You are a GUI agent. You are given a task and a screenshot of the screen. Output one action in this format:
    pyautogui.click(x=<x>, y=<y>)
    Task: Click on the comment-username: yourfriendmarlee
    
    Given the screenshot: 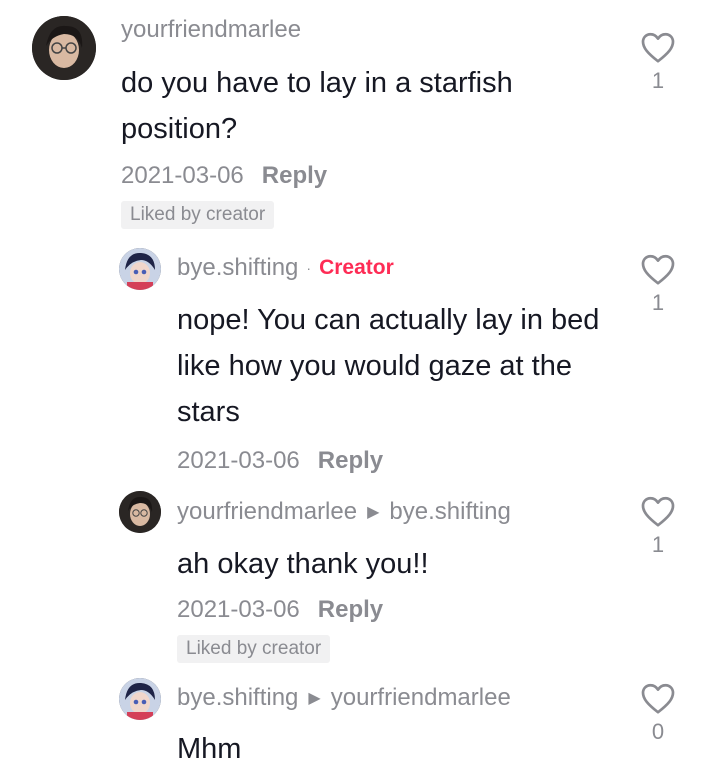 What is the action you would take?
    pyautogui.click(x=211, y=30)
    